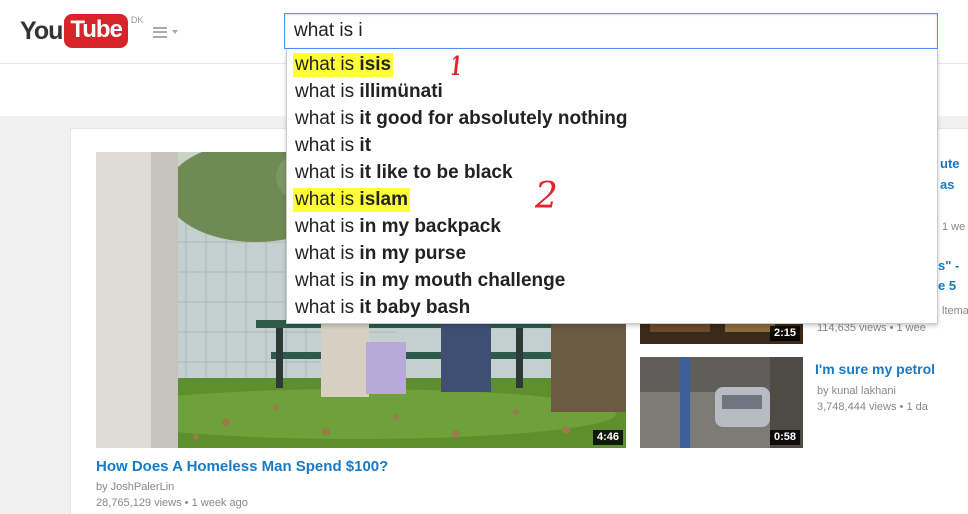 This screenshot has height=514, width=968. I want to click on guide-menu-button, so click(170, 32).